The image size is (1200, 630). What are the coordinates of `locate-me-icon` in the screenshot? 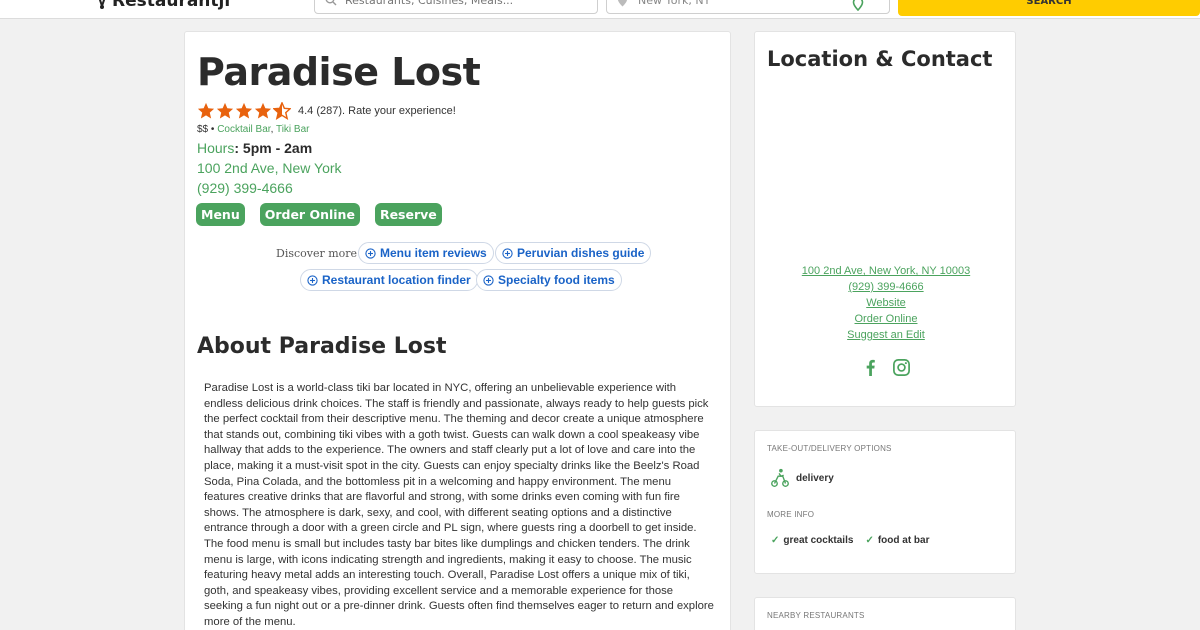 It's located at (858, 5).